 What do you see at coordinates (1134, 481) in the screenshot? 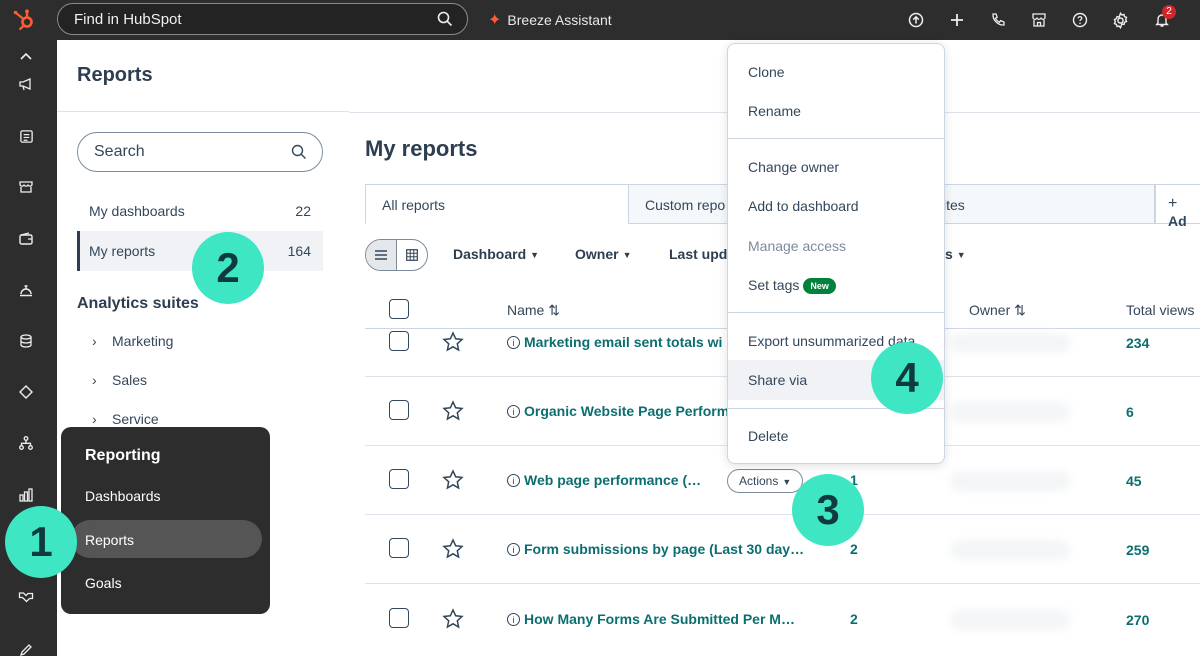
I see `total-views-value: 45` at bounding box center [1134, 481].